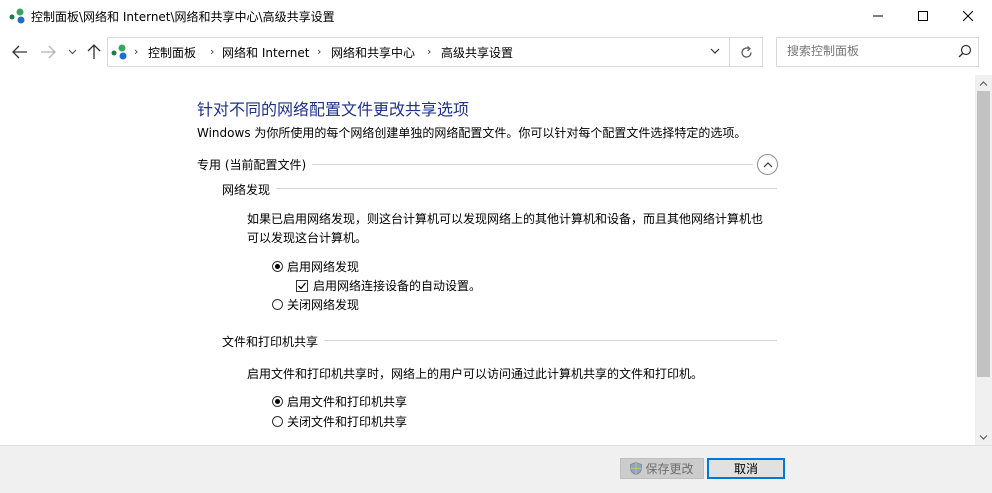 This screenshot has height=493, width=992. Describe the element at coordinates (119, 52) in the screenshot. I see `control-panel-icon` at that location.